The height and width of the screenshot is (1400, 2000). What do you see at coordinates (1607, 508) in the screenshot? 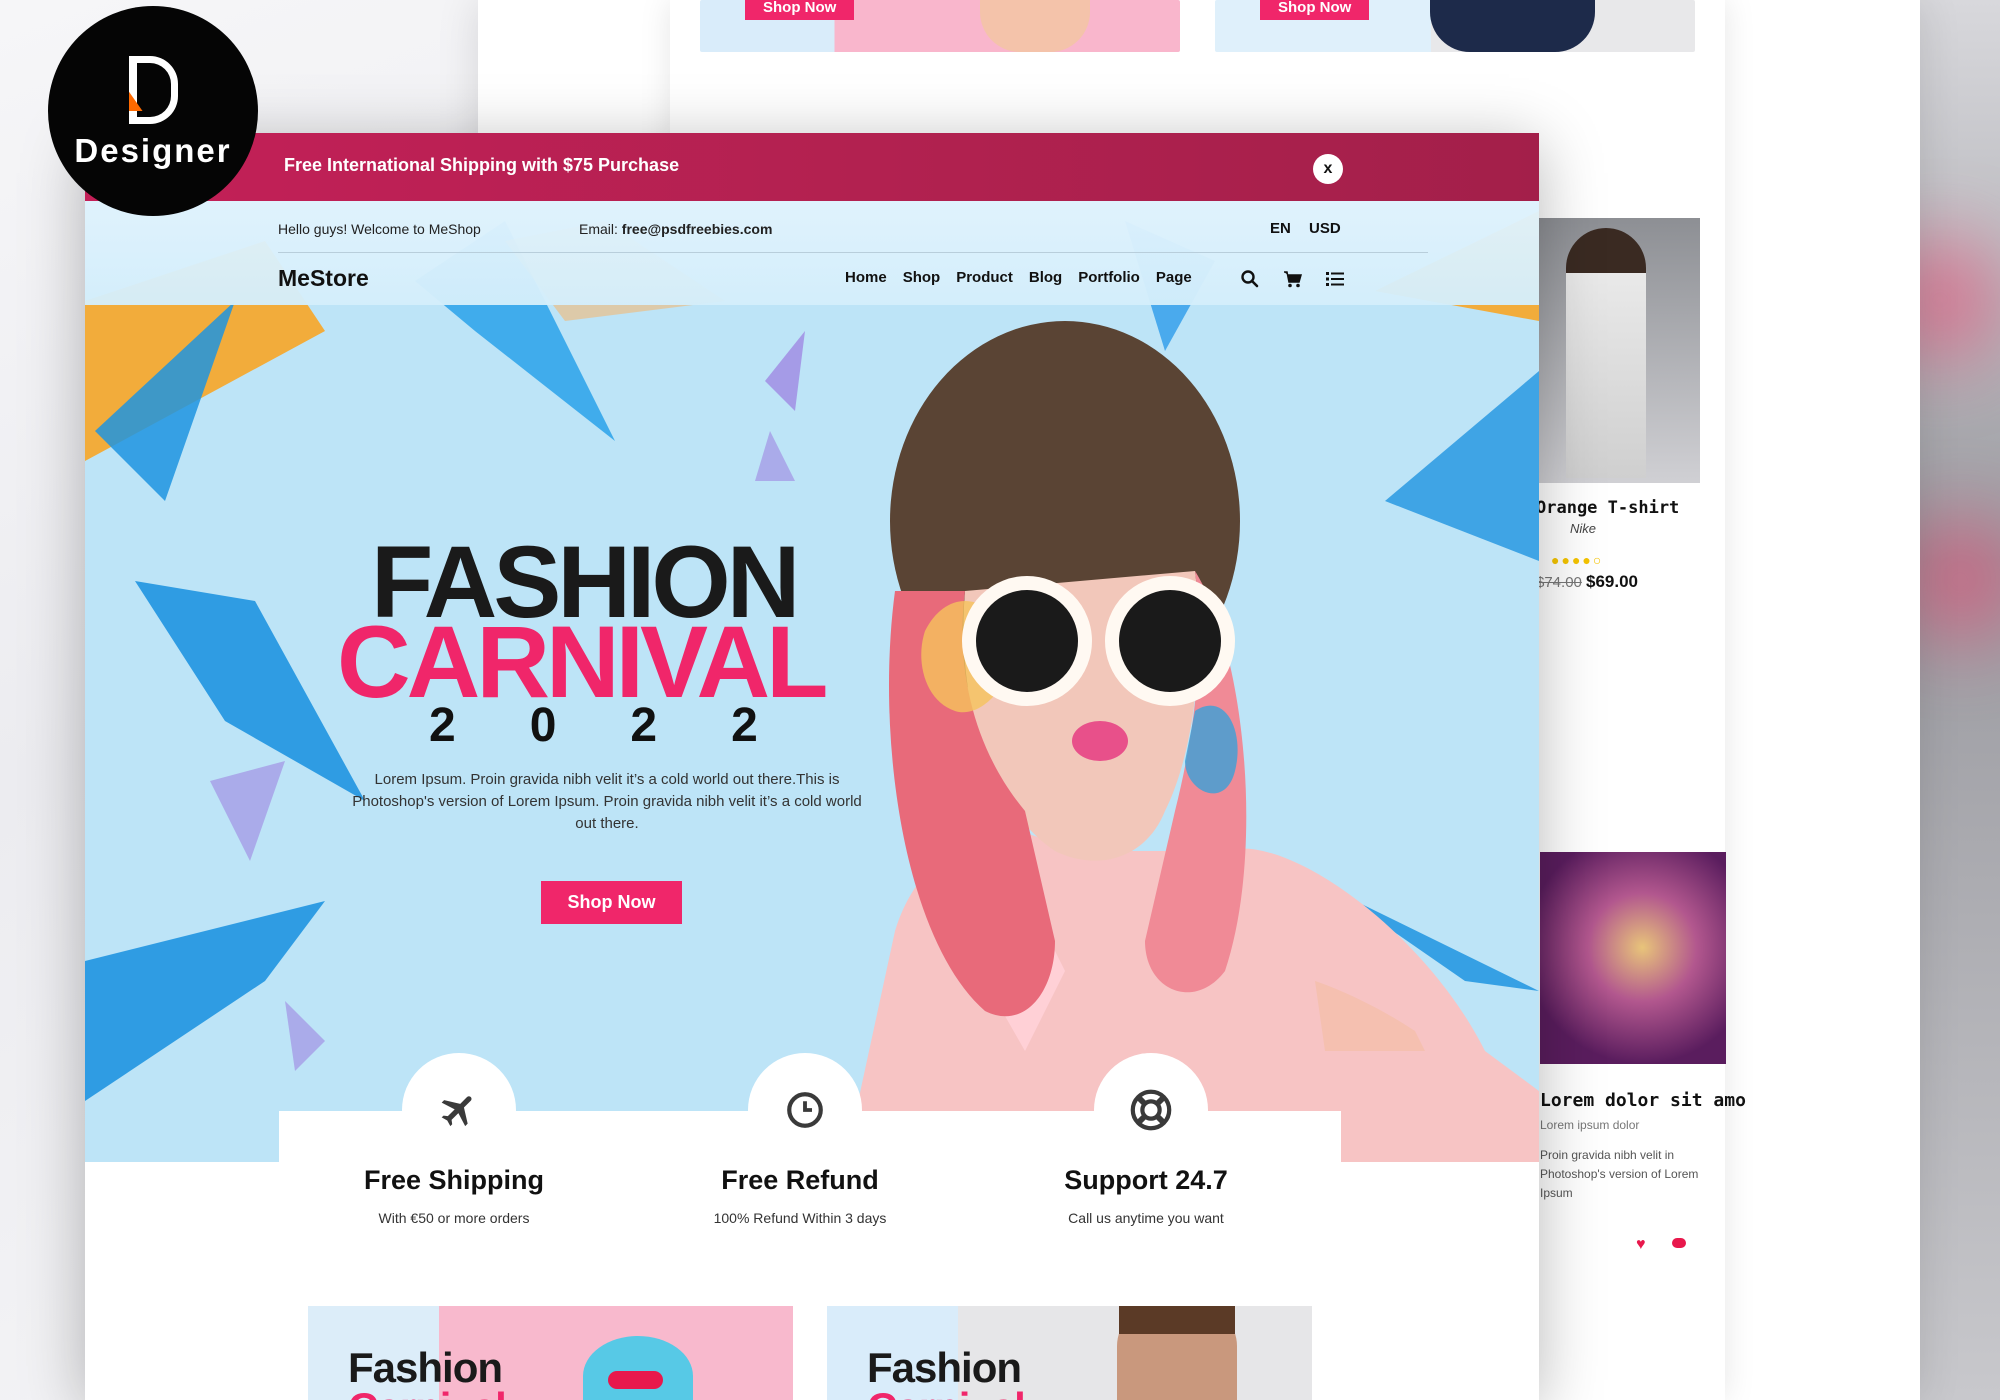
I see `product-title: Orange T-shirt` at bounding box center [1607, 508].